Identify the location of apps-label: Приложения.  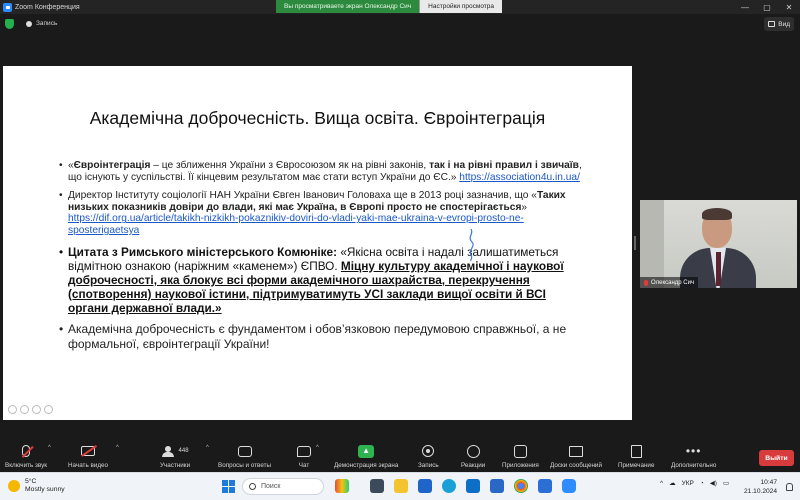
(520, 465).